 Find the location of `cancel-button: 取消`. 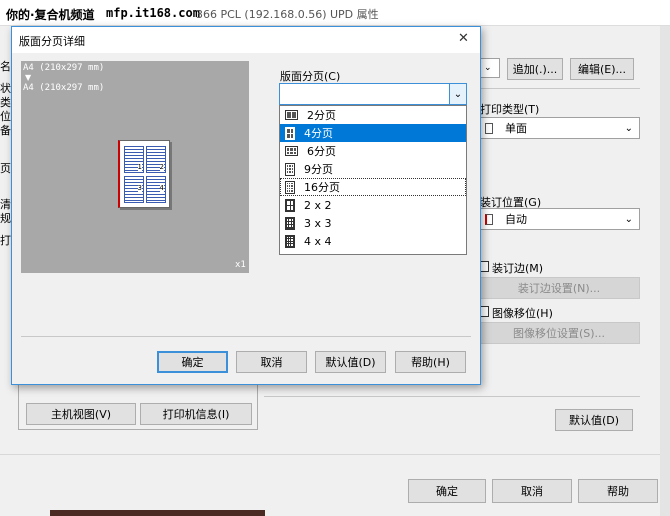

cancel-button: 取消 is located at coordinates (271, 362).